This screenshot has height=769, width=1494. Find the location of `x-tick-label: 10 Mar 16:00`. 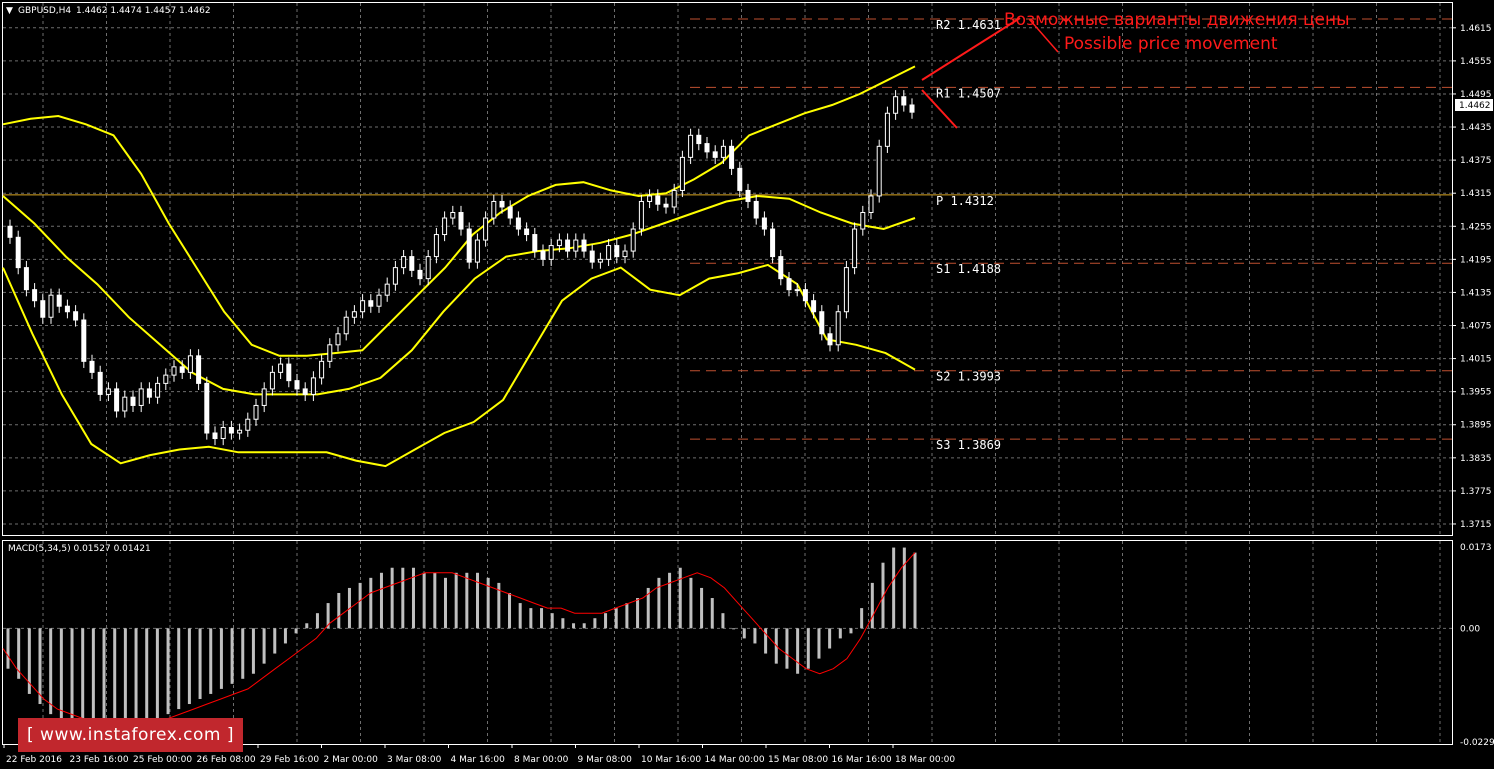

x-tick-label: 10 Mar 16:00 is located at coordinates (671, 760).